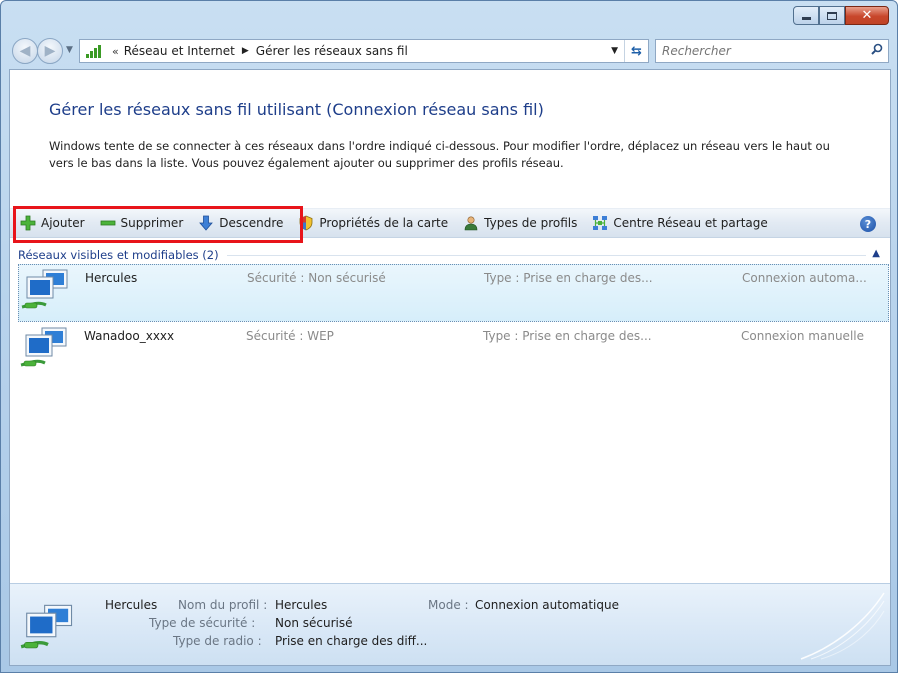 This screenshot has width=898, height=673. What do you see at coordinates (842, 626) in the screenshot?
I see `decorative-swoosh` at bounding box center [842, 626].